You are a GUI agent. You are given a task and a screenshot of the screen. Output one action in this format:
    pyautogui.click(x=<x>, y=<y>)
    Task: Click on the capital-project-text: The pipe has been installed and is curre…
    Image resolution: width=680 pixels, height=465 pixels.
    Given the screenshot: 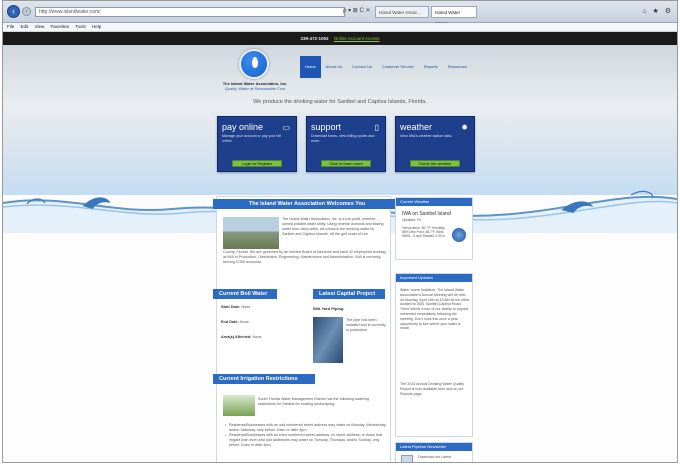 What is the action you would take?
    pyautogui.click(x=366, y=325)
    